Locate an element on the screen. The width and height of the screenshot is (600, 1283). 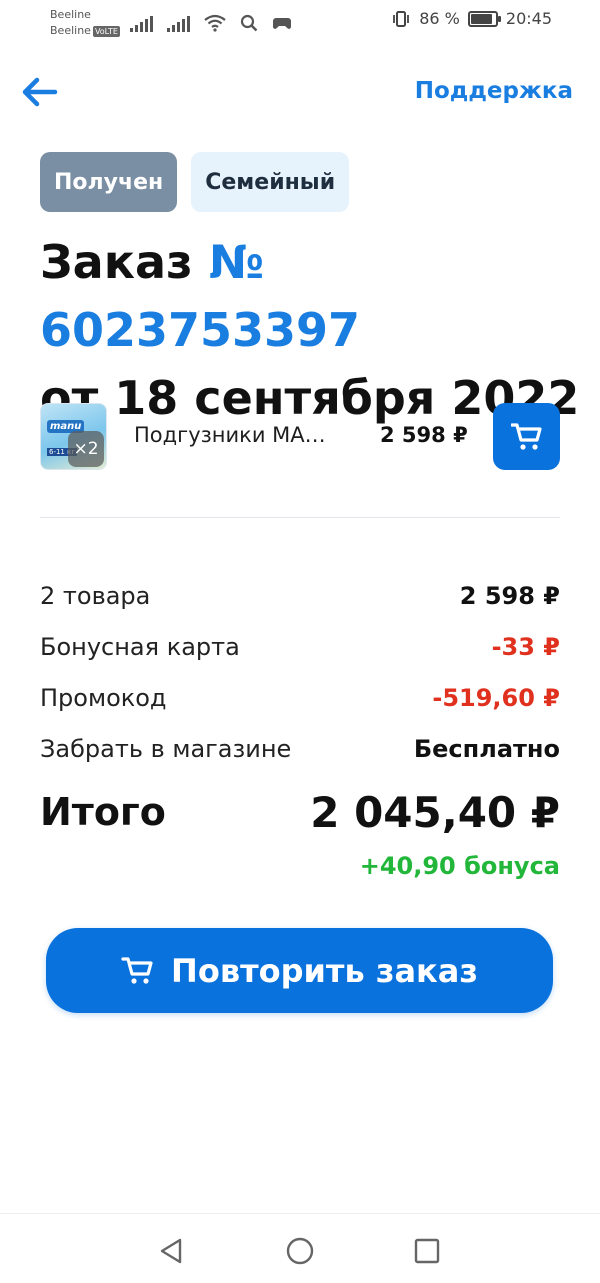
product-row: manu 6-11 кг ×2 Подгузники МА… 2 598 ₽ is located at coordinates (300, 437).